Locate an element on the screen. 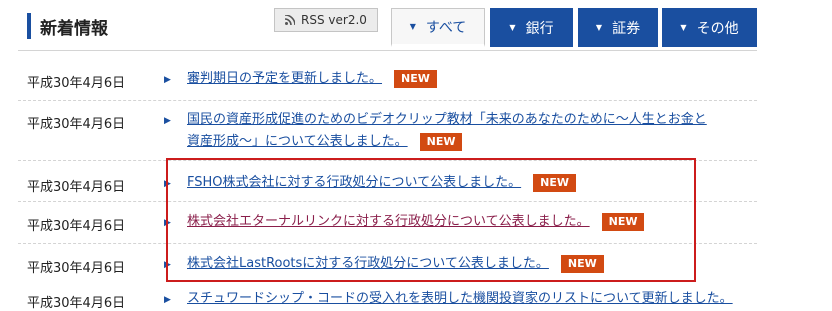 Image resolution: width=832 pixels, height=311 pixels. news-link-text: 審判期日の予定を更新しました。 is located at coordinates (285, 78).